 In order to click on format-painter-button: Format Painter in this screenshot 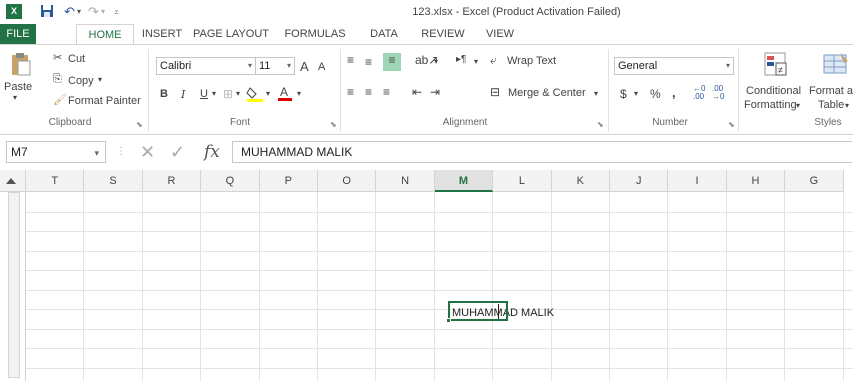, I will do `click(104, 101)`.